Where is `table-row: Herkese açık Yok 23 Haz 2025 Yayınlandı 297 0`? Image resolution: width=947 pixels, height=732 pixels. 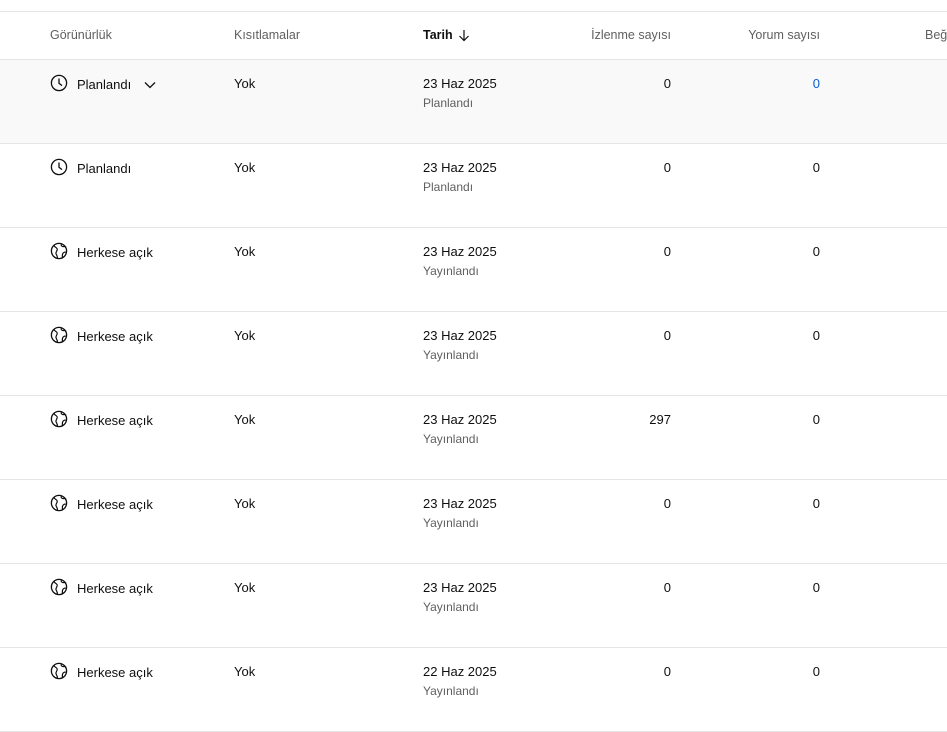 table-row: Herkese açık Yok 23 Haz 2025 Yayınlandı 297 0 is located at coordinates (473, 438).